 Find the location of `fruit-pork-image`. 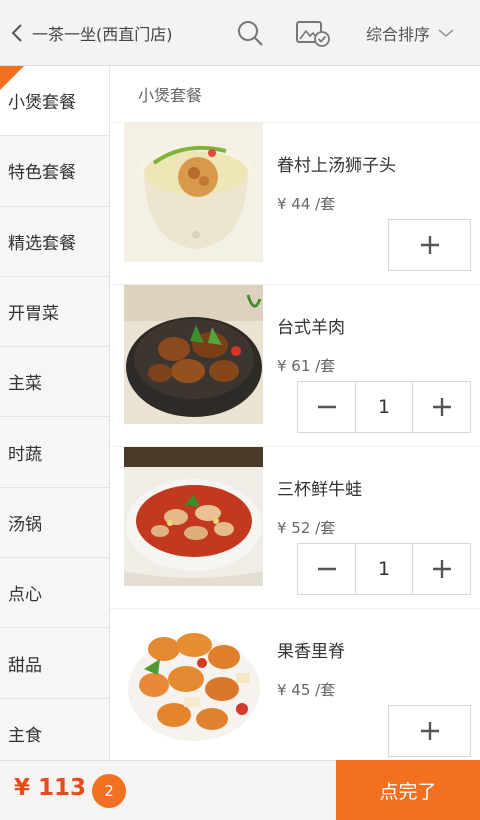

fruit-pork-image is located at coordinates (193, 678).